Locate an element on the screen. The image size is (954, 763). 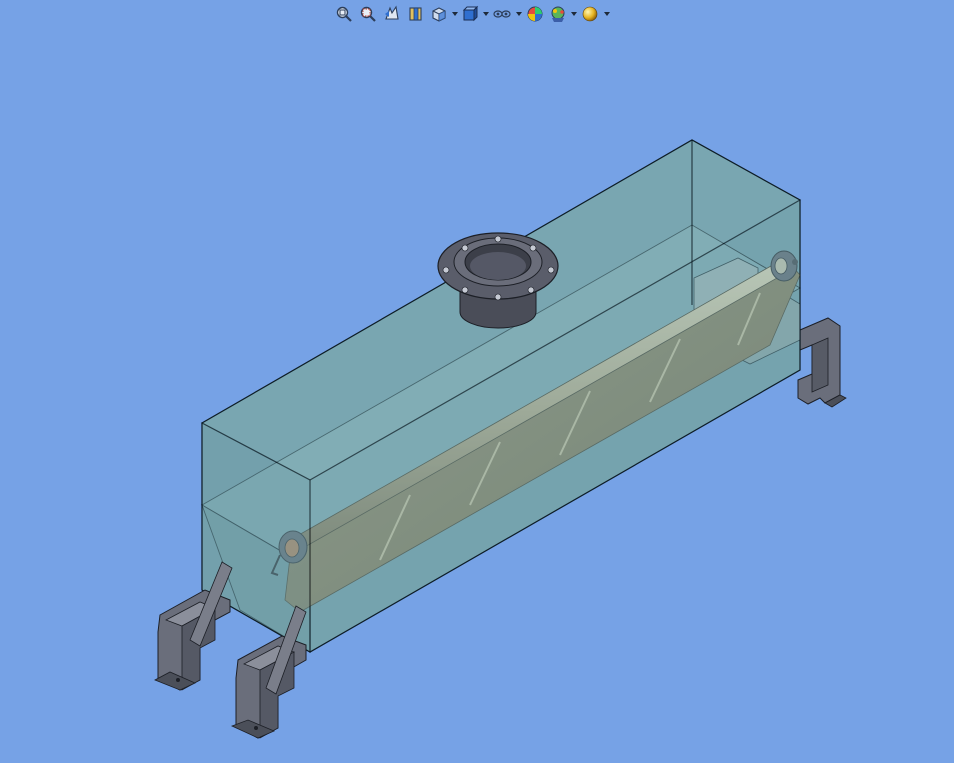
support-bracket-back-right is located at coordinates (822, 362).